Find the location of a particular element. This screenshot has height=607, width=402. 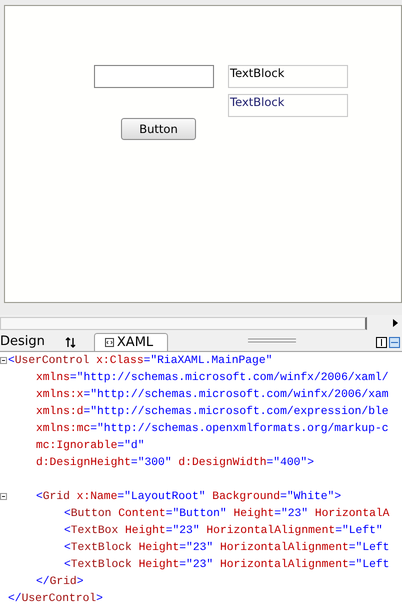

code-line: xmlns:x="http://schemas.microsoft.com/winfx/2006/xam is located at coordinates (212, 395).